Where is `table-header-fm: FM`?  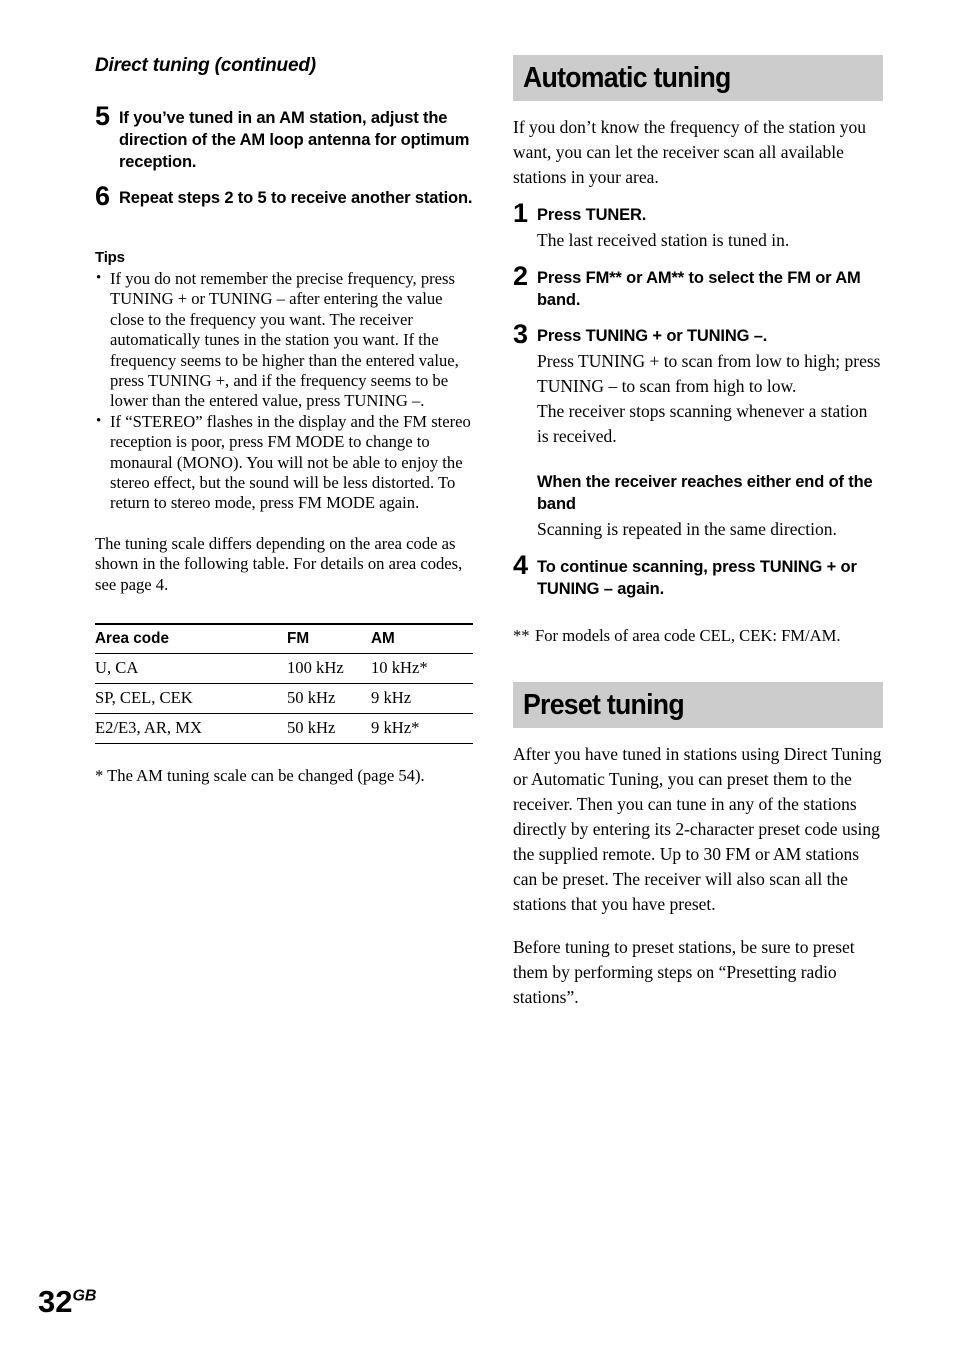
table-header-fm: FM is located at coordinates (329, 639).